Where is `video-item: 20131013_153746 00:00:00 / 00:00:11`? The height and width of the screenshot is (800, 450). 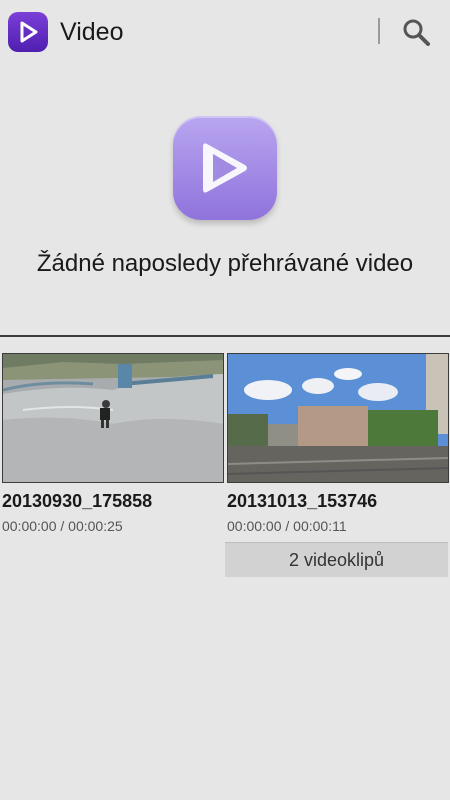 video-item: 20131013_153746 00:00:00 / 00:00:11 is located at coordinates (338, 443).